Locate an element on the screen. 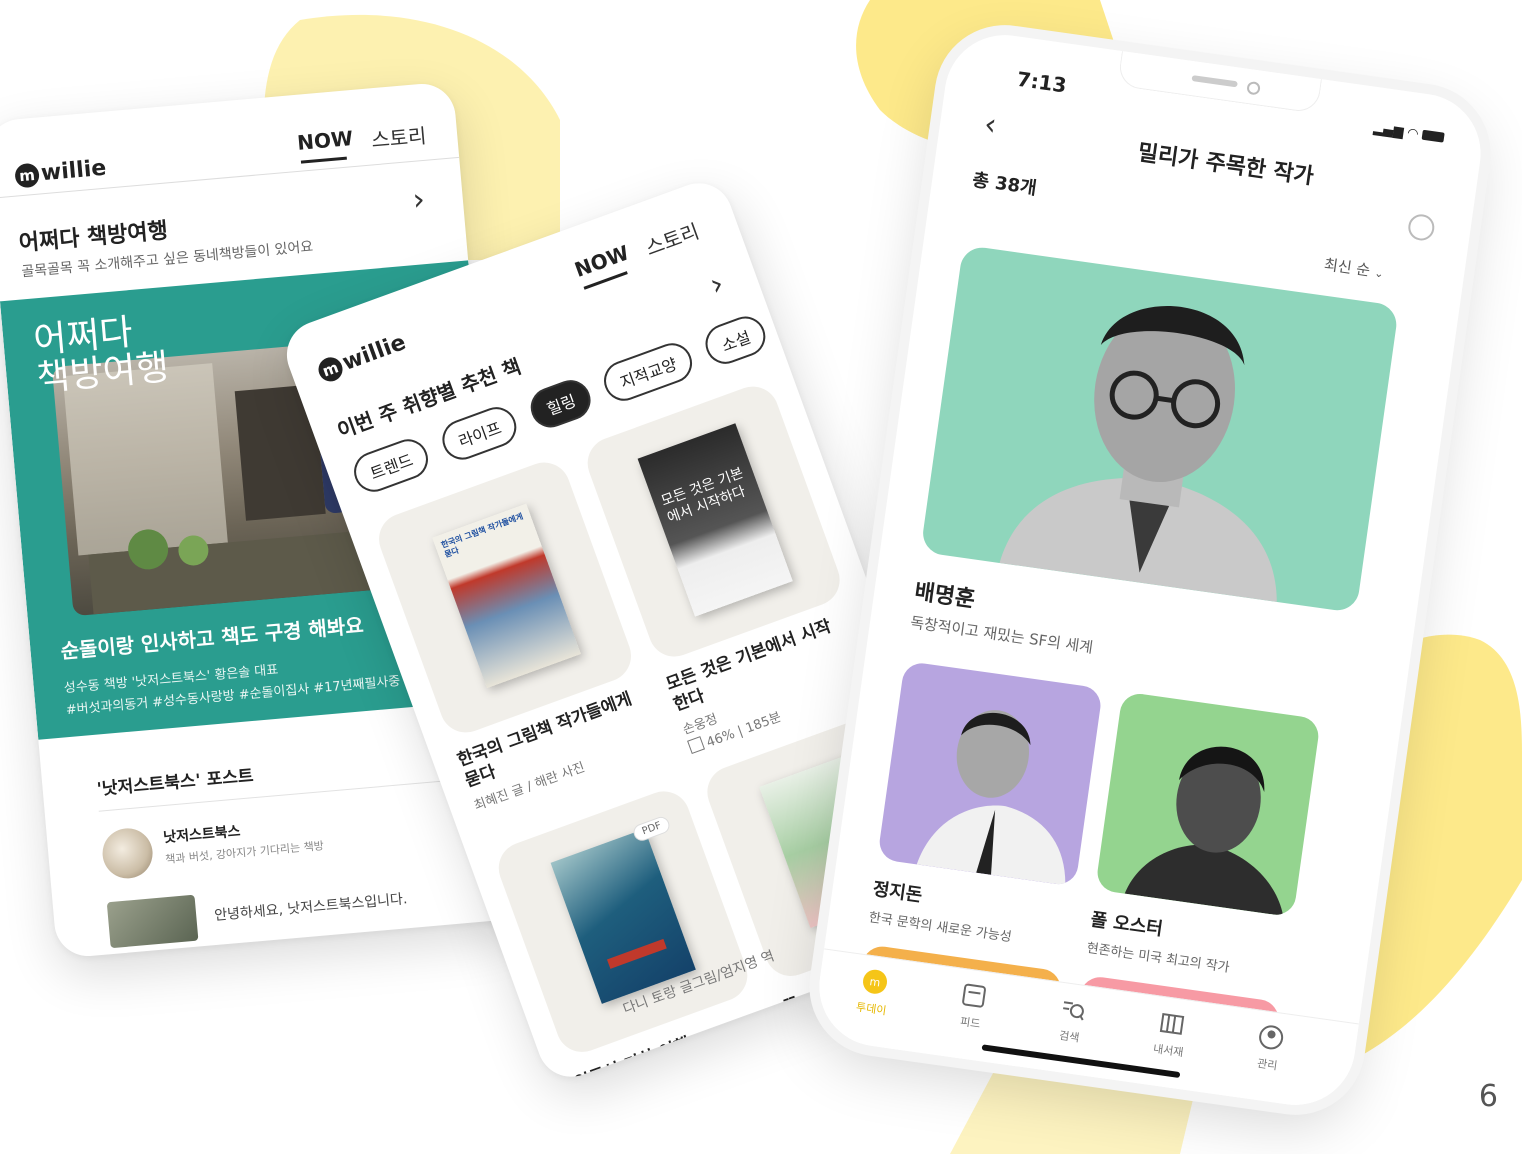 Image resolution: width=1522 pixels, height=1154 pixels. nav-feed: 피드 is located at coordinates (973, 1006).